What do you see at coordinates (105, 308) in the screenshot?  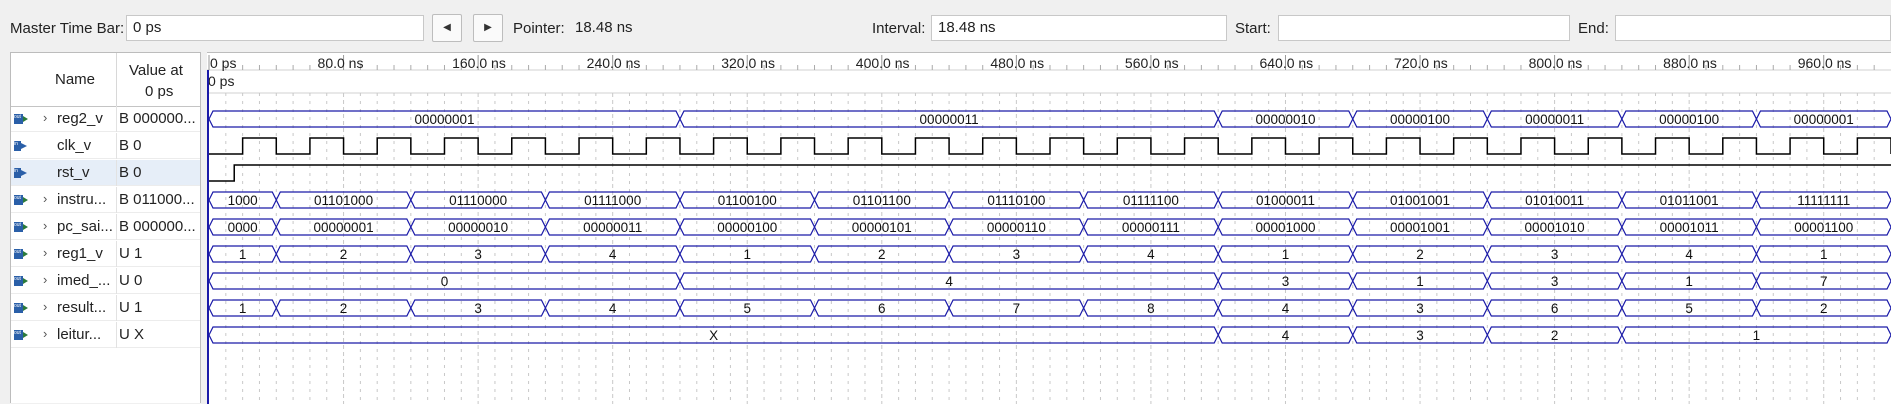 I see `signal-row-result: out › result... U 1` at bounding box center [105, 308].